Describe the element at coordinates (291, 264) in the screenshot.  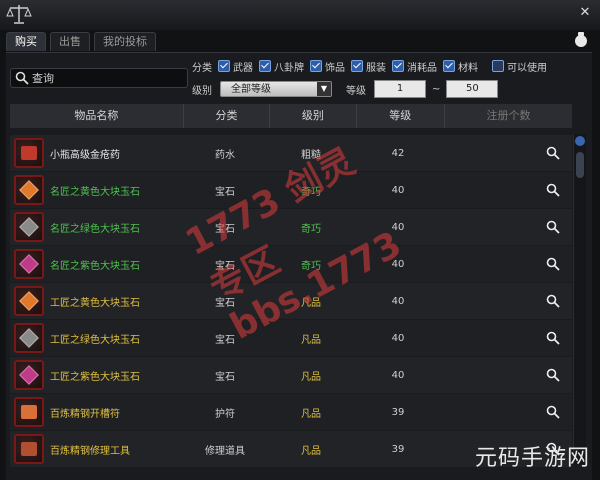
I see `table-row: 名匠之紫色大块玉石 宝石 奇巧 40` at that location.